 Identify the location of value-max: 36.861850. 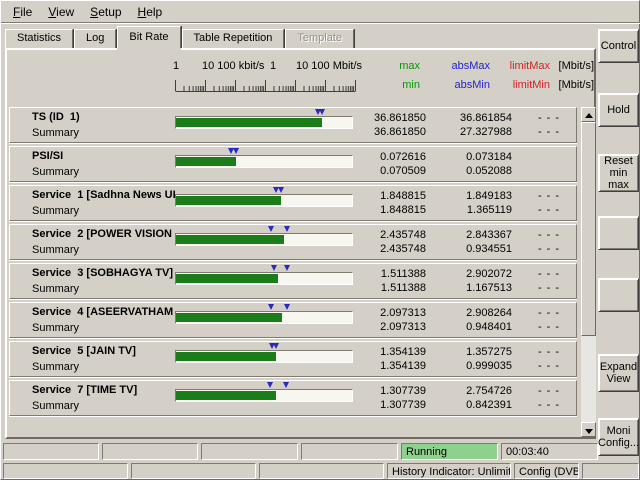
(400, 118).